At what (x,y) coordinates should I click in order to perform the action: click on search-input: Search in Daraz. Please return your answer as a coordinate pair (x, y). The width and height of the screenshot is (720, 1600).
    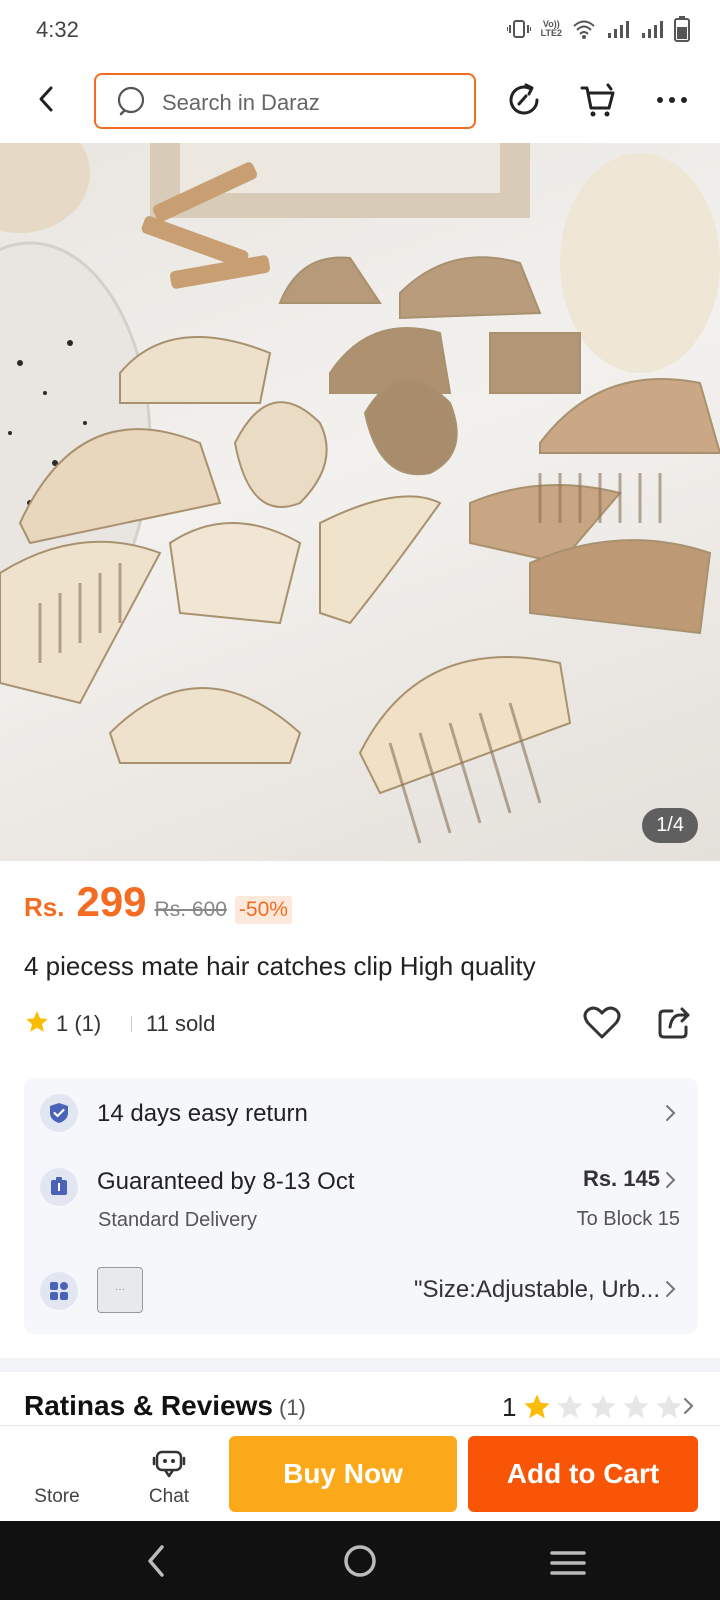
    Looking at the image, I should click on (285, 101).